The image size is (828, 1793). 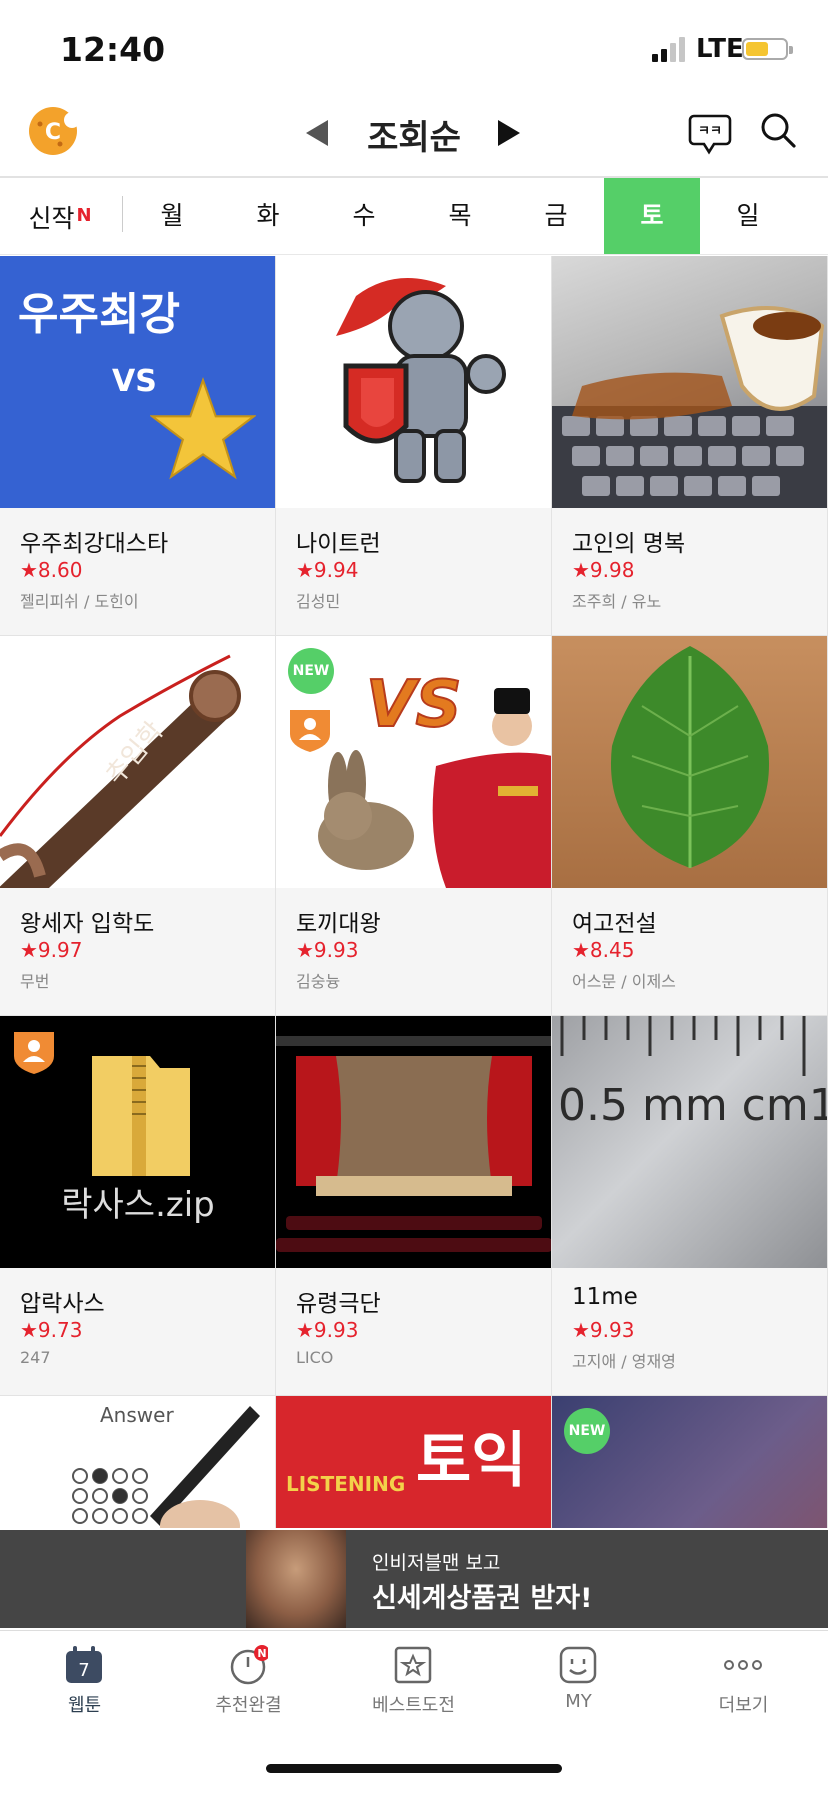 I want to click on comic-author: LICO, so click(x=315, y=1357).